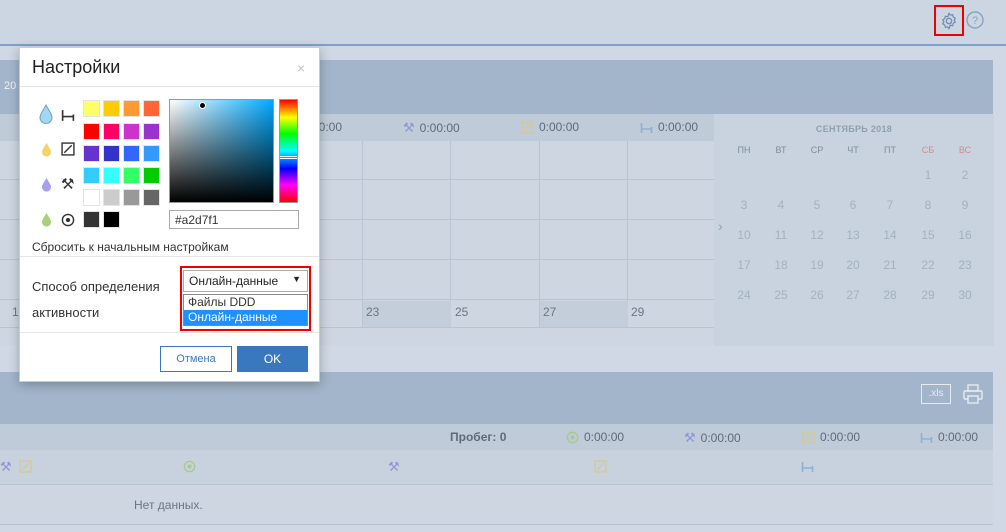 This screenshot has height=532, width=1006. Describe the element at coordinates (949, 20) in the screenshot. I see `settings-button` at that location.